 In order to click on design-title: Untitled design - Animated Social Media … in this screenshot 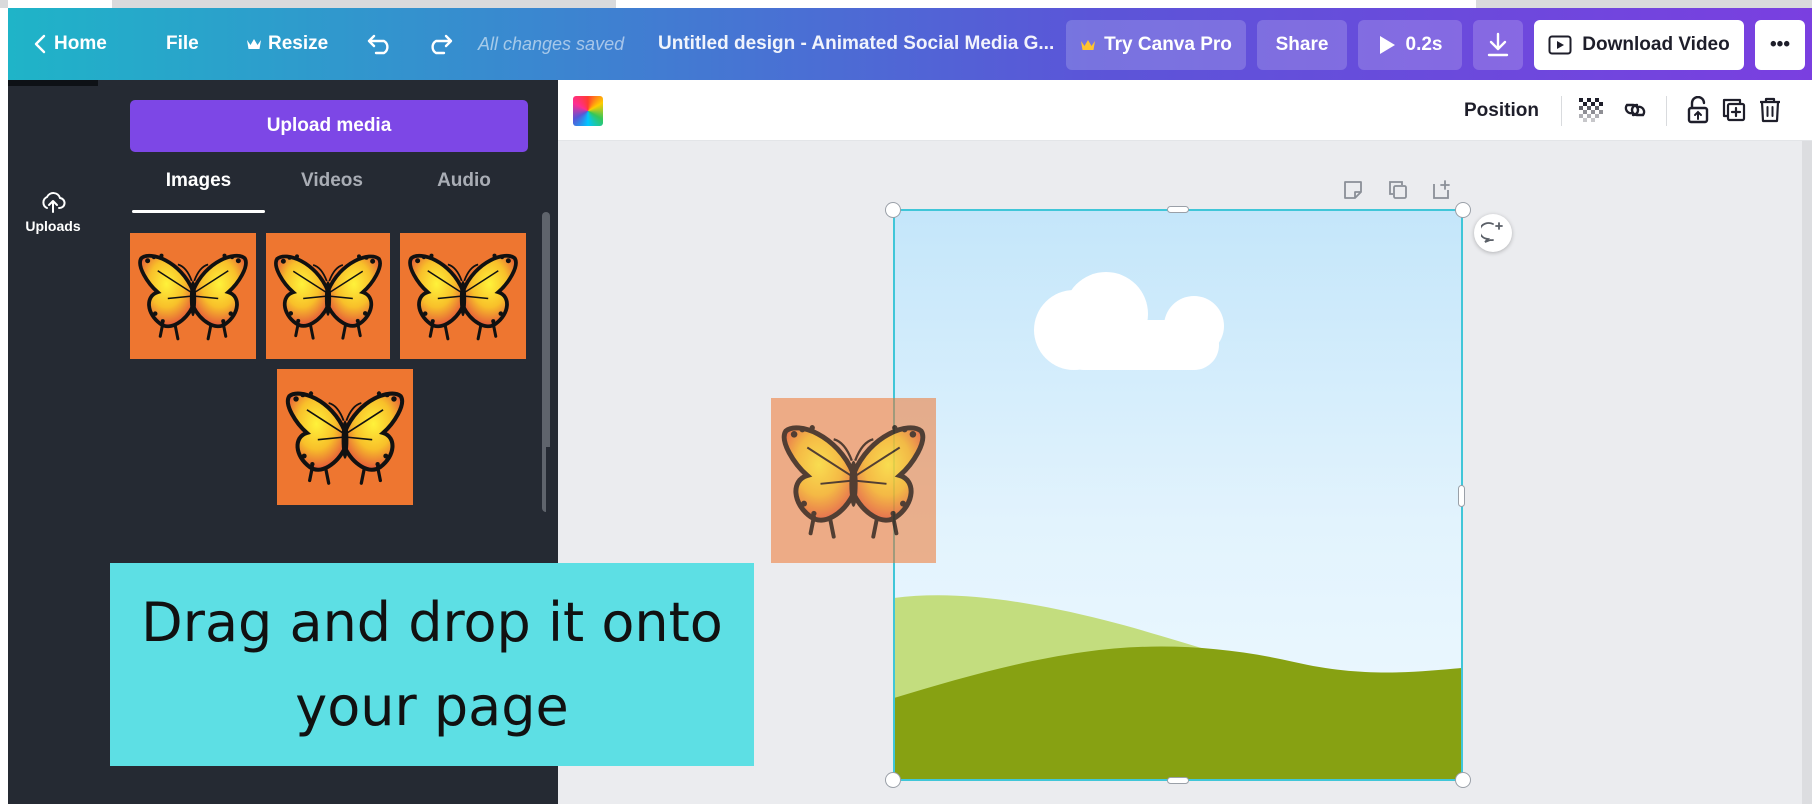, I will do `click(856, 44)`.